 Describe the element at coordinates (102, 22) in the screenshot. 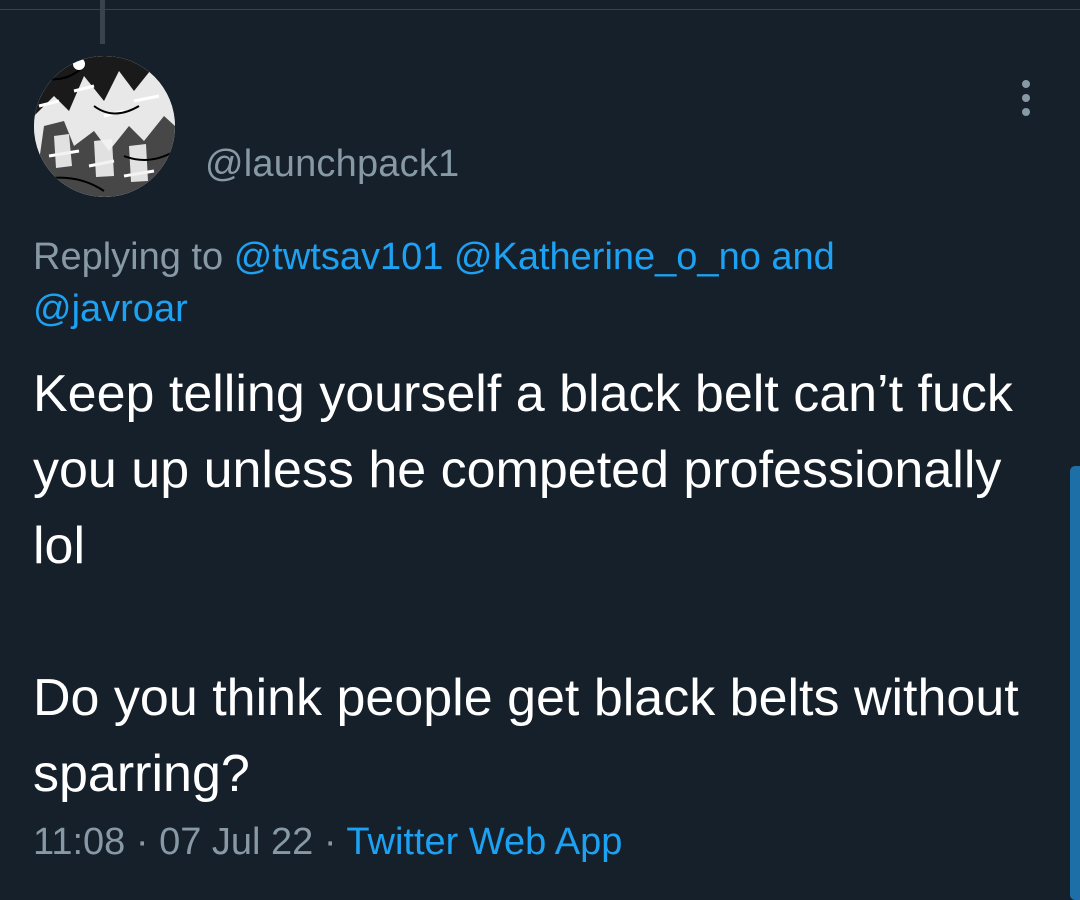

I see `thread-connector-line` at that location.